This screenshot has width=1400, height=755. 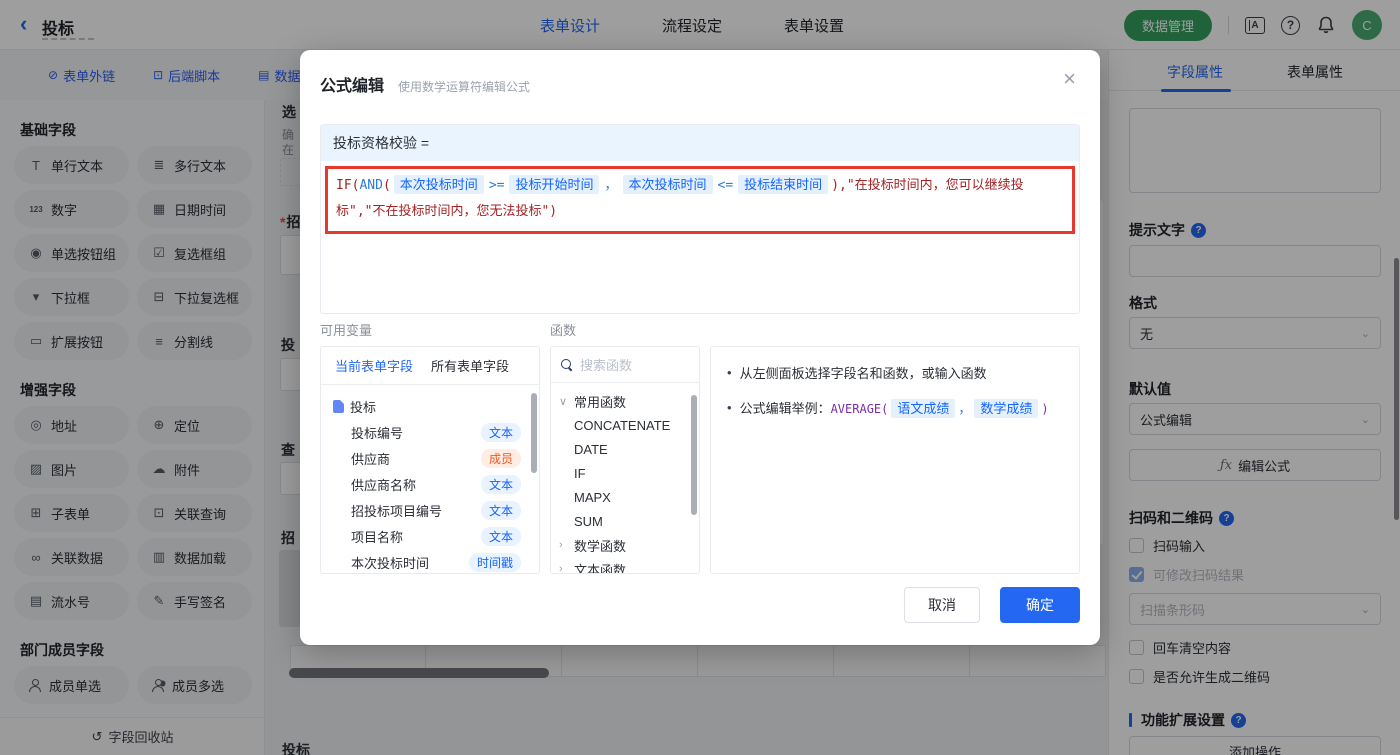 I want to click on formula-field-label: 投标资格校验 =, so click(x=381, y=143).